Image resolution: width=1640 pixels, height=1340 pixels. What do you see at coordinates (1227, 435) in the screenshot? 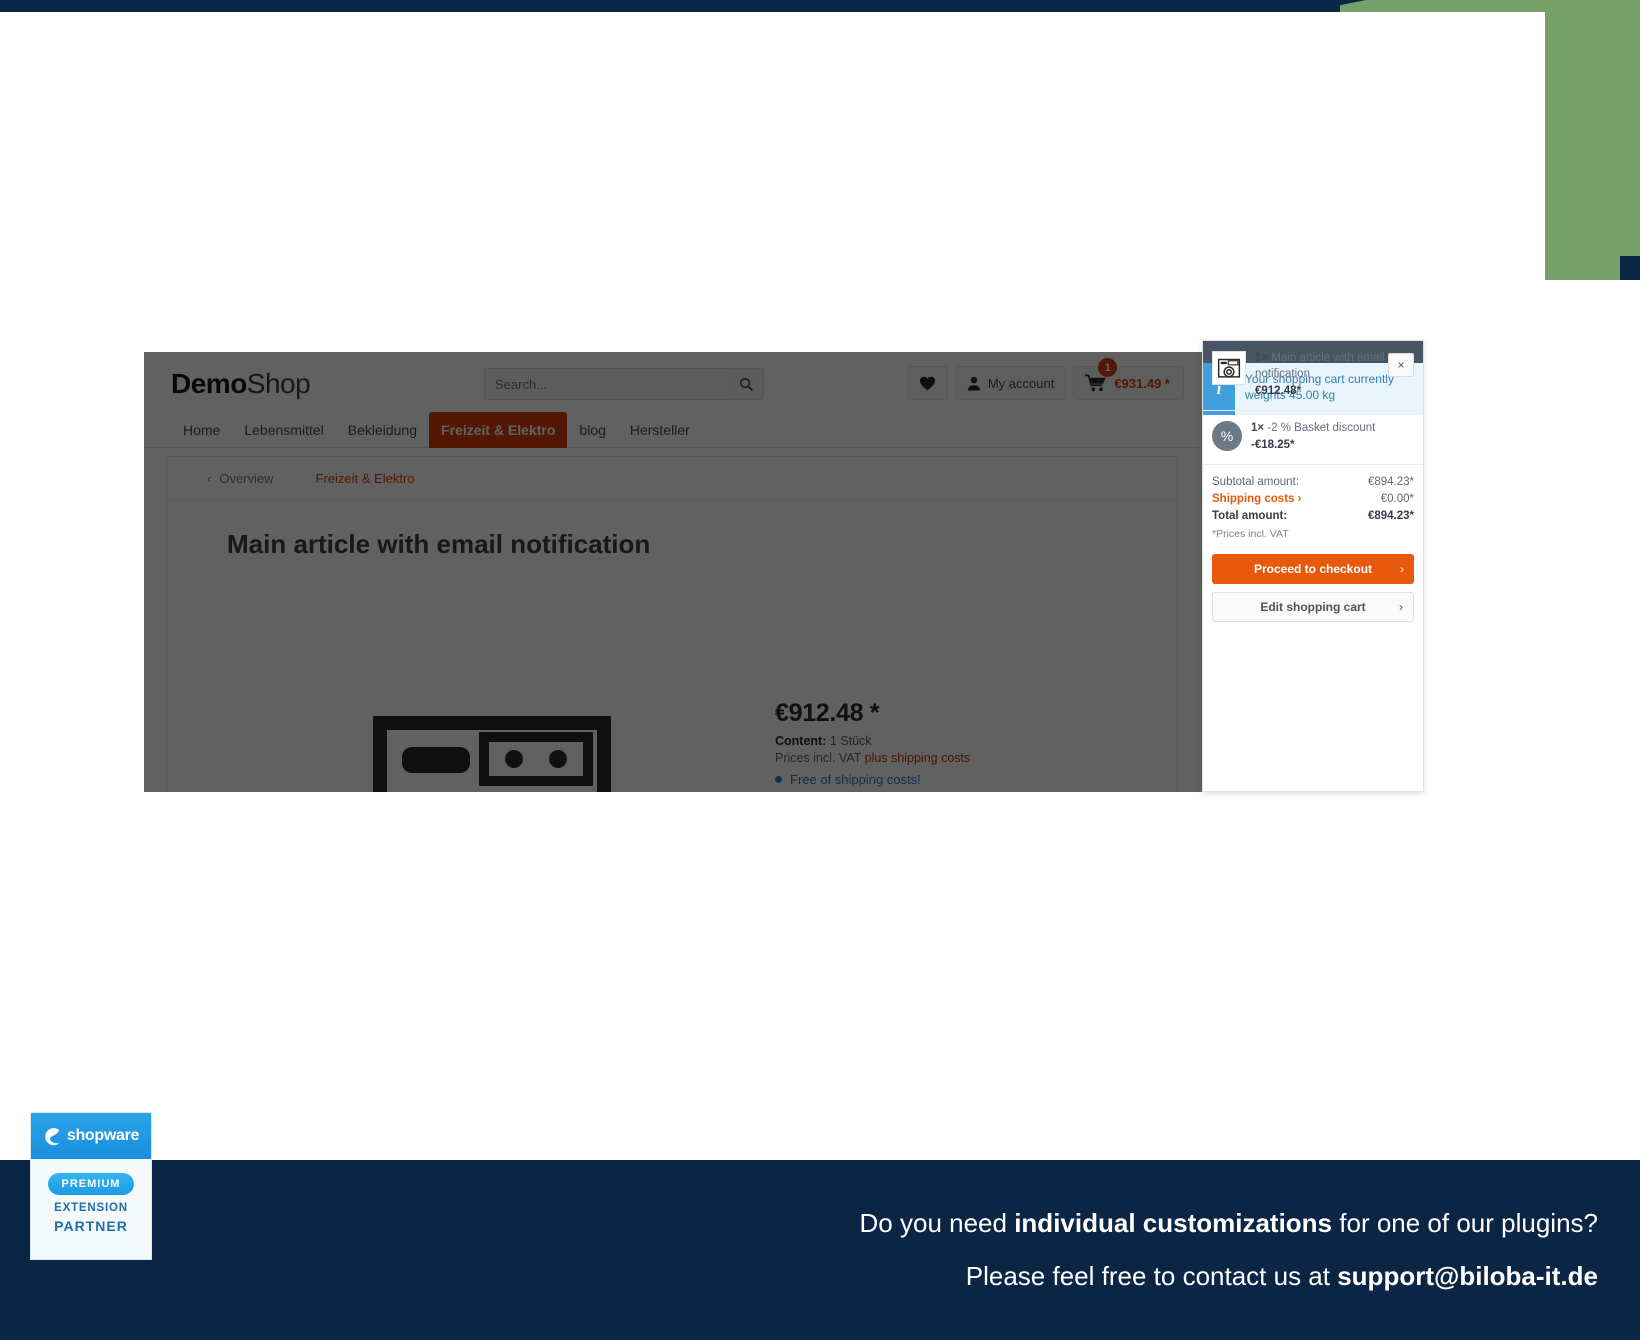
I see `percent-icon: %` at bounding box center [1227, 435].